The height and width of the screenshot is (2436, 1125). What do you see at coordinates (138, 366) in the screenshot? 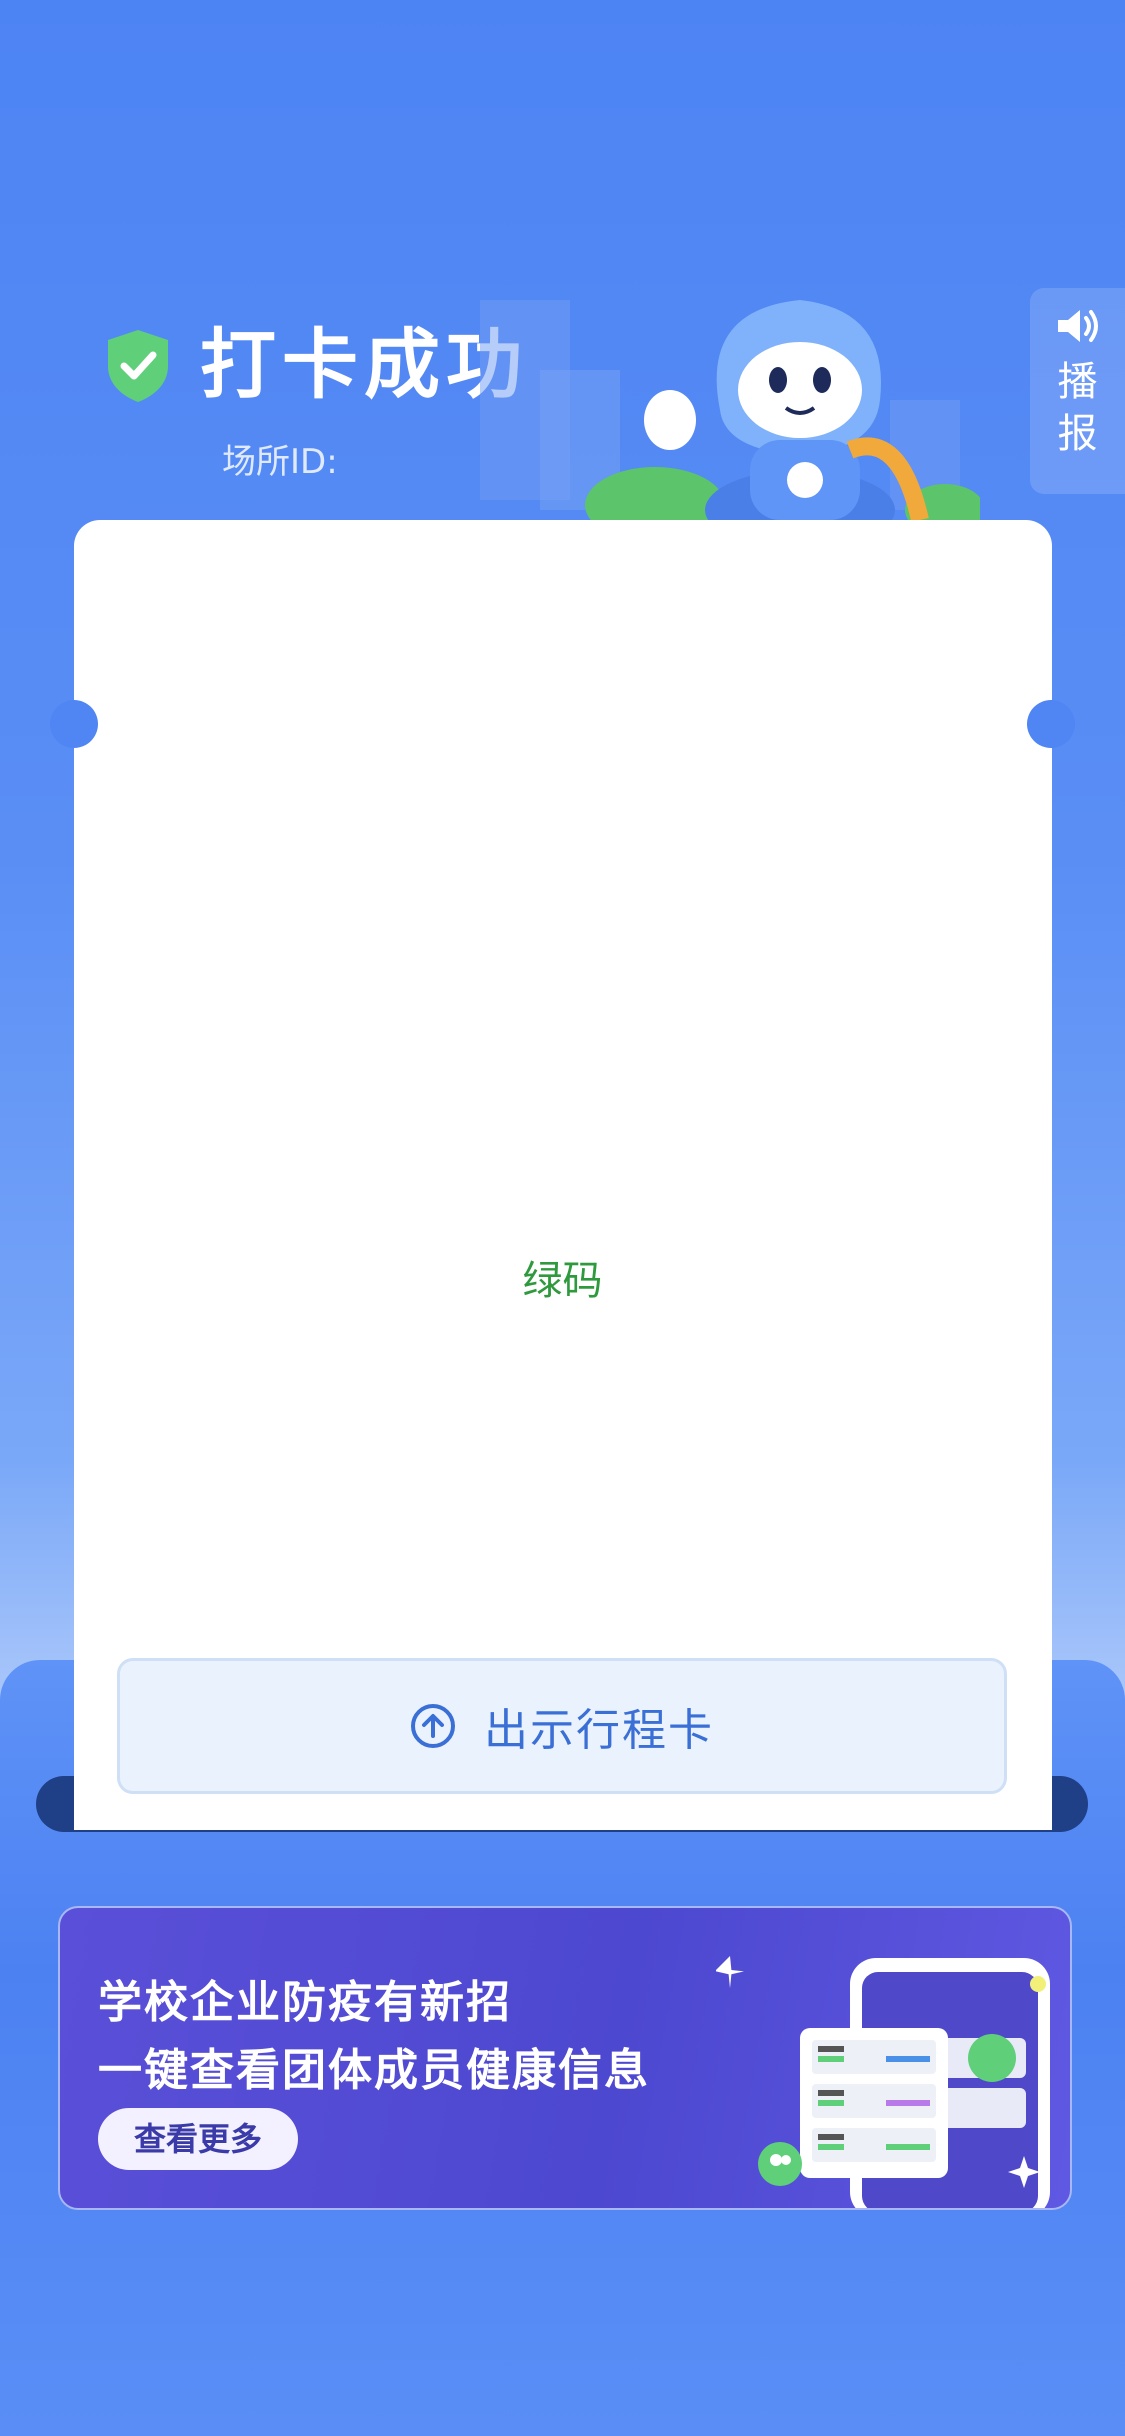
I see `shield-check-icon` at bounding box center [138, 366].